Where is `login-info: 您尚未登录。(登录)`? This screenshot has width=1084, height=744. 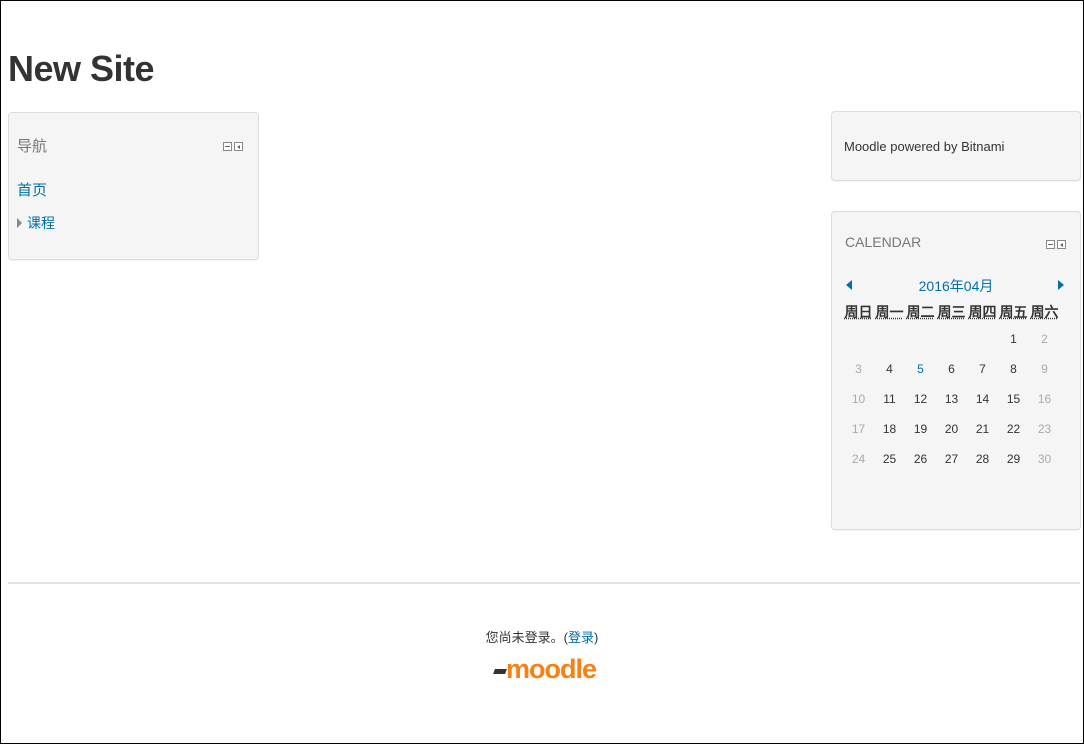 login-info: 您尚未登录。(登录) is located at coordinates (542, 636).